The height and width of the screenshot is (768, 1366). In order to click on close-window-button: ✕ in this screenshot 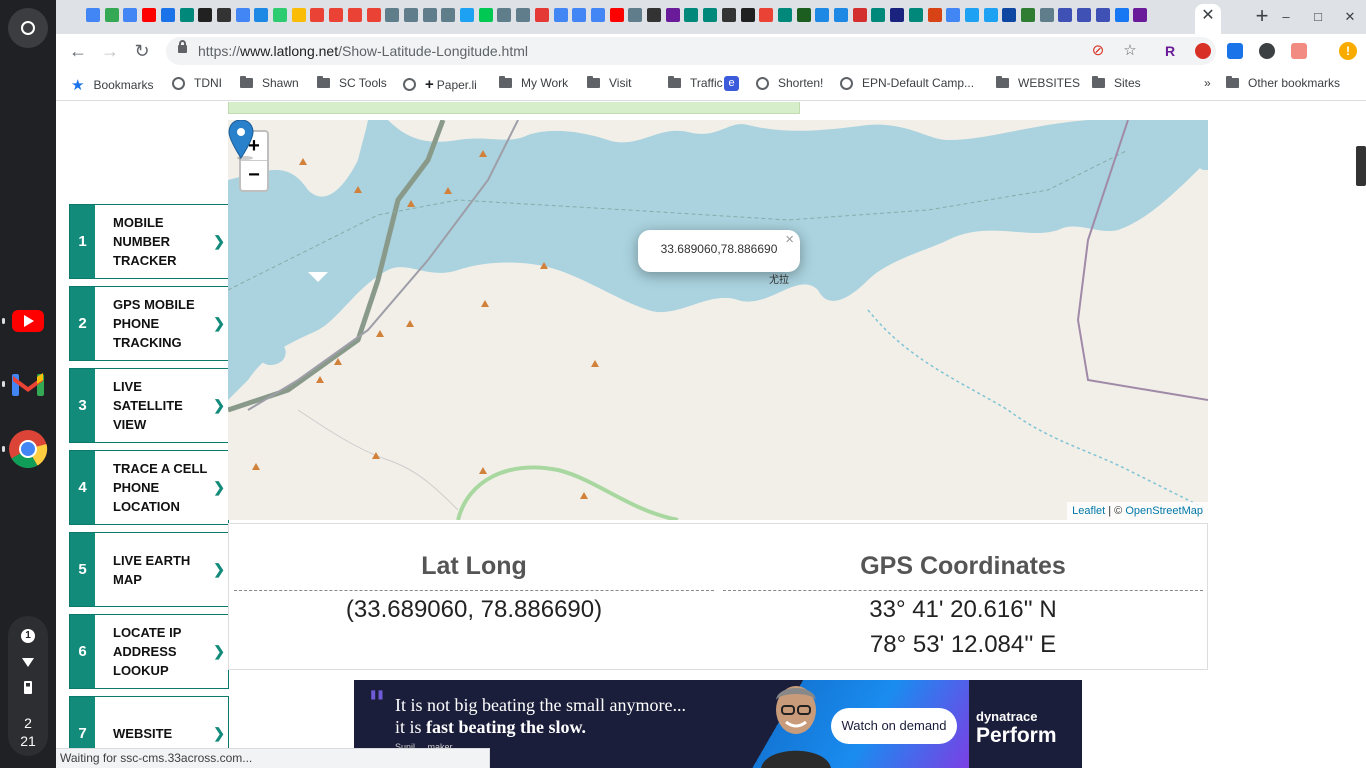, I will do `click(1350, 17)`.